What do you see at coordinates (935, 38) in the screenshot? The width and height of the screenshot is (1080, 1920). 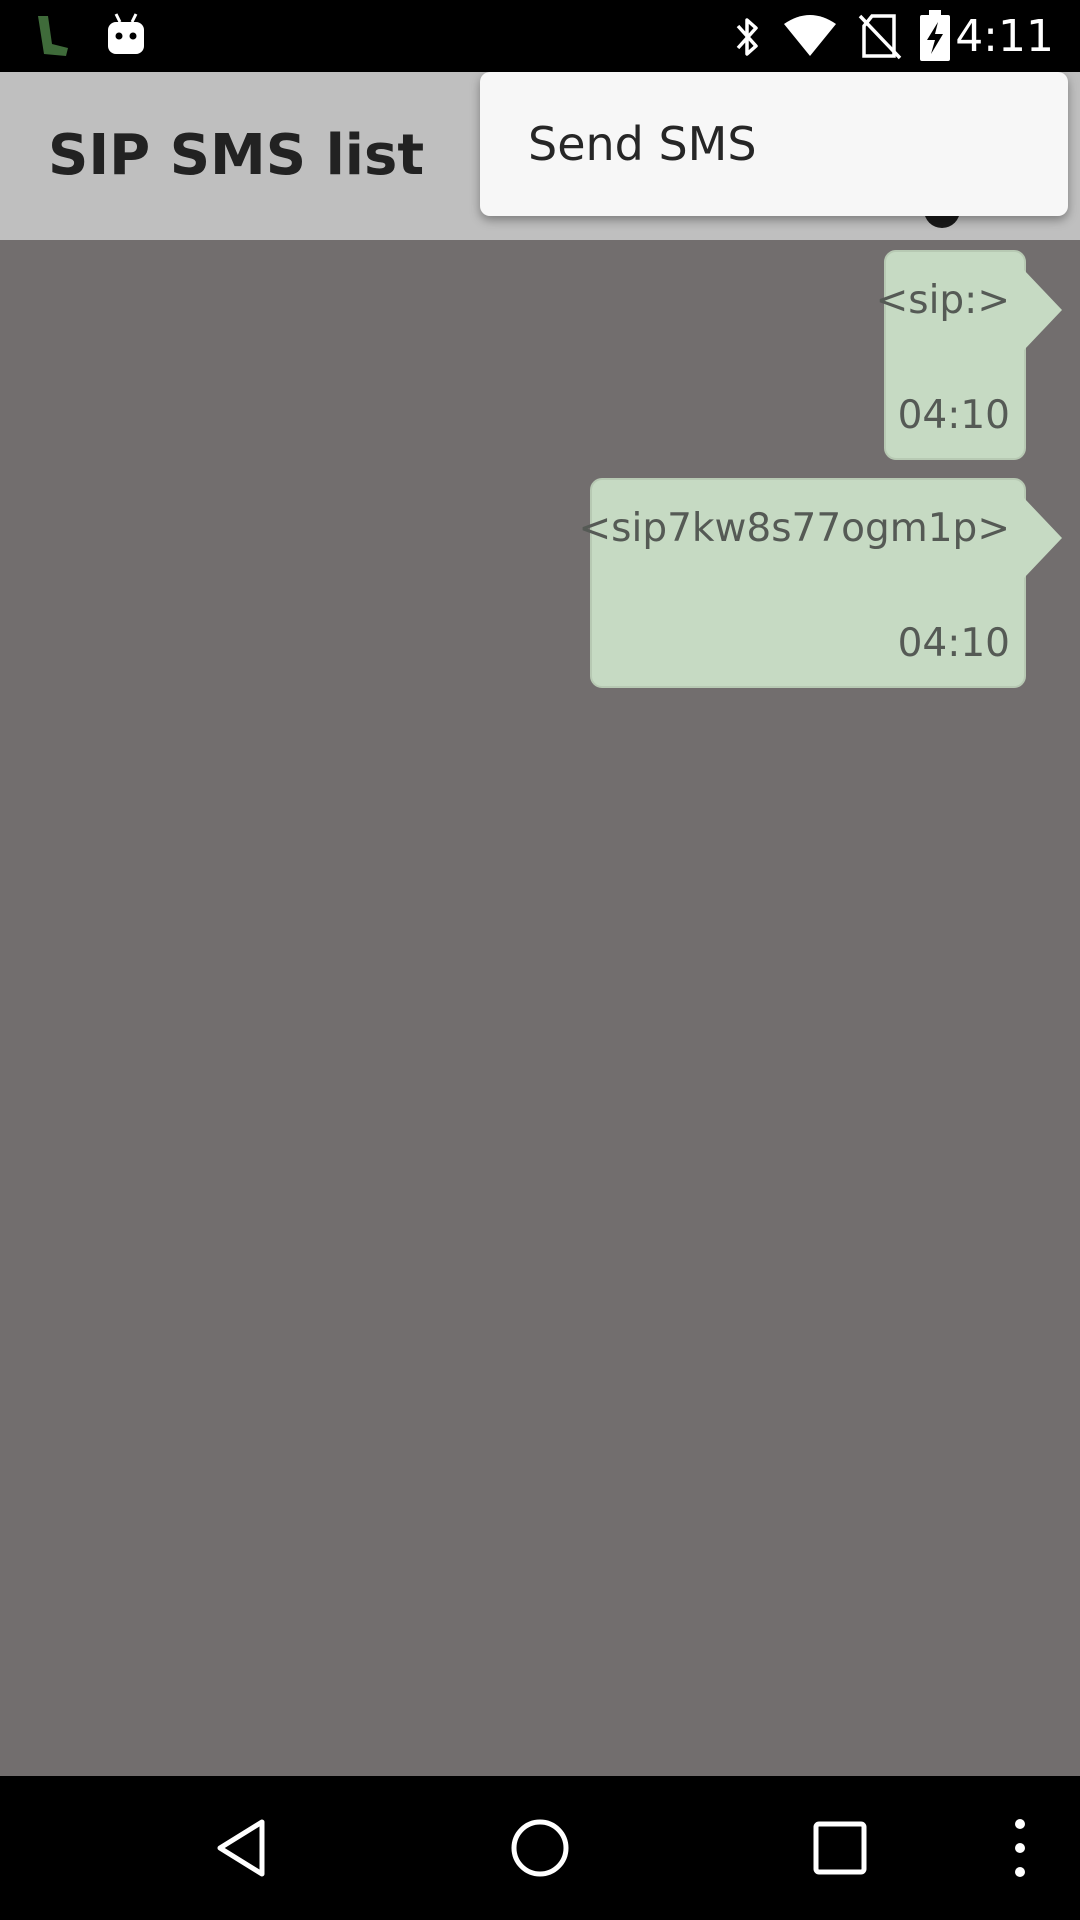 I see `battery-charging-icon` at bounding box center [935, 38].